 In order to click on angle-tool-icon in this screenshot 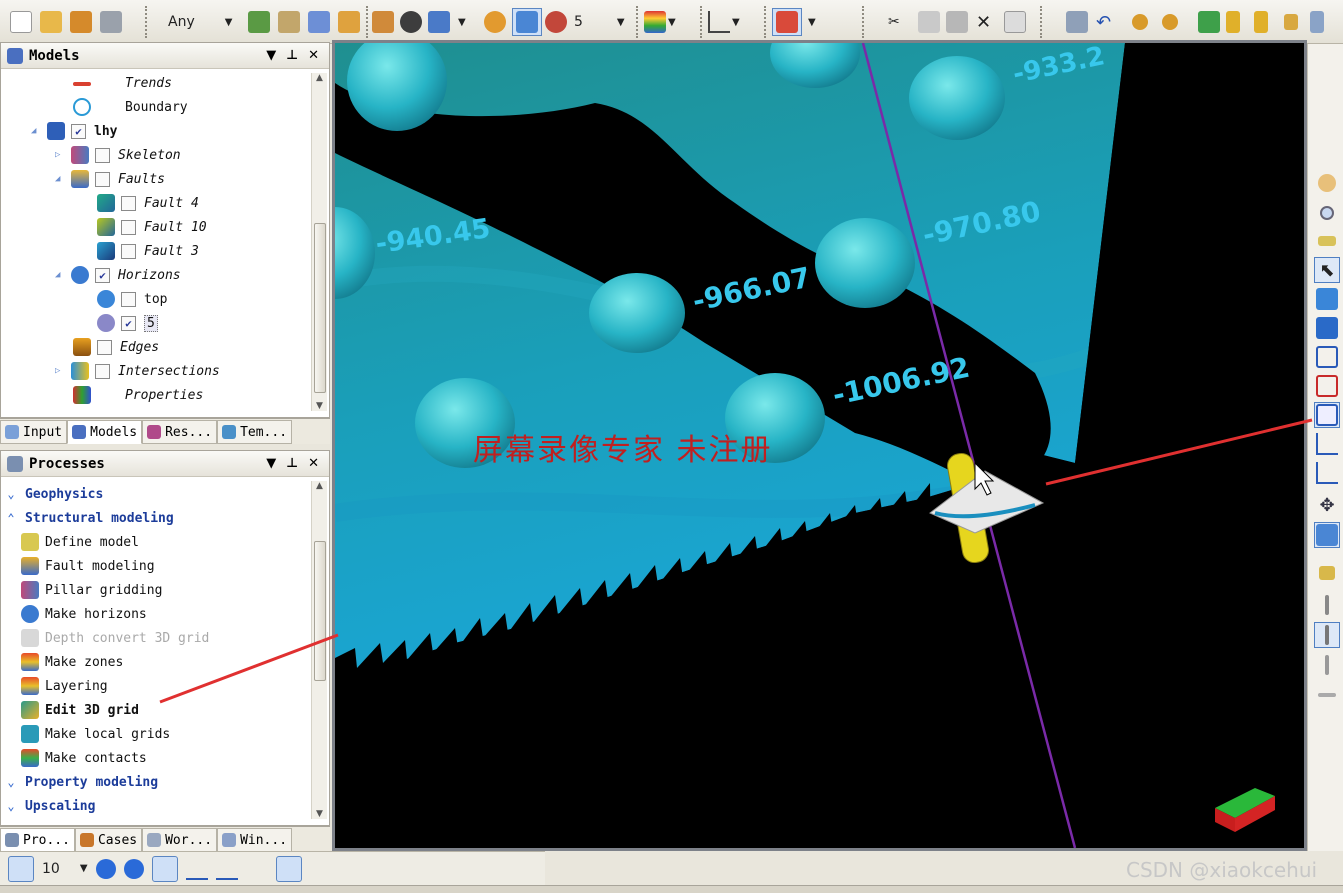, I will do `click(288, 868)`.